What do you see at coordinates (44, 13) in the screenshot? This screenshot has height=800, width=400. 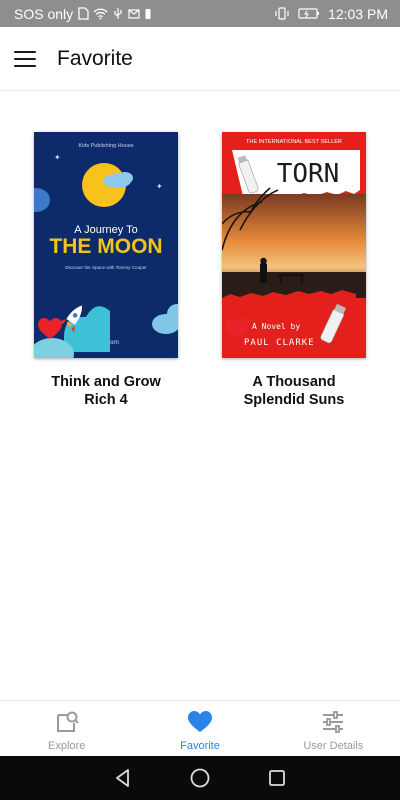 I see `carrier-text: SOS only` at bounding box center [44, 13].